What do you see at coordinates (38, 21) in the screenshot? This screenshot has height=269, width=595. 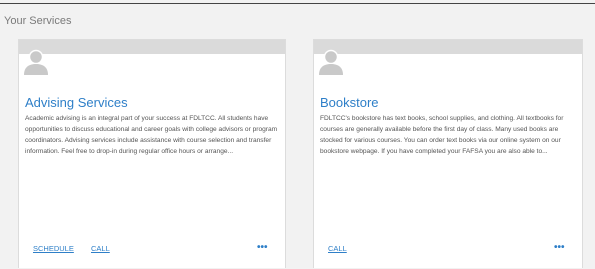 I see `section-title: Your Services` at bounding box center [38, 21].